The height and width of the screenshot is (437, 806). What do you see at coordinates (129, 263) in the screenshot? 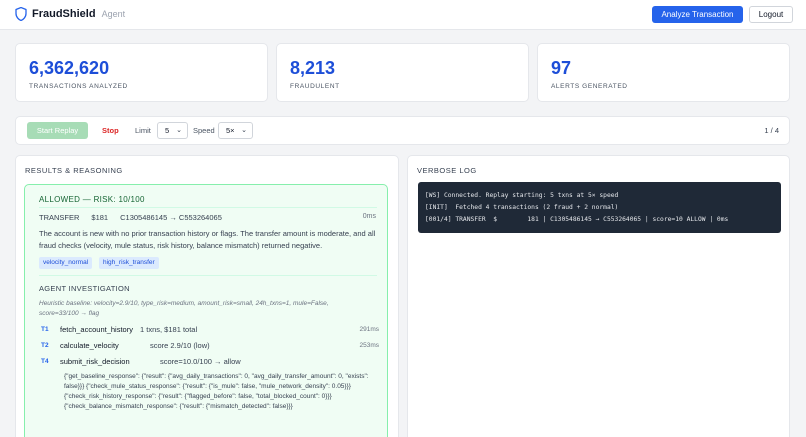
I see `tag-high-risk-transfer: high_risk_transfer` at bounding box center [129, 263].